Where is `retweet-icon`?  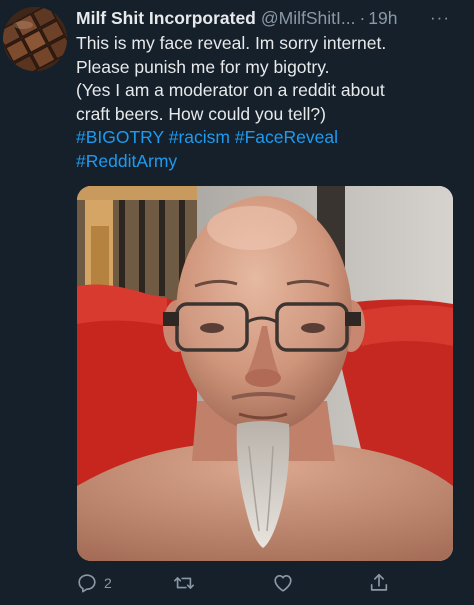
retweet-icon is located at coordinates (184, 583).